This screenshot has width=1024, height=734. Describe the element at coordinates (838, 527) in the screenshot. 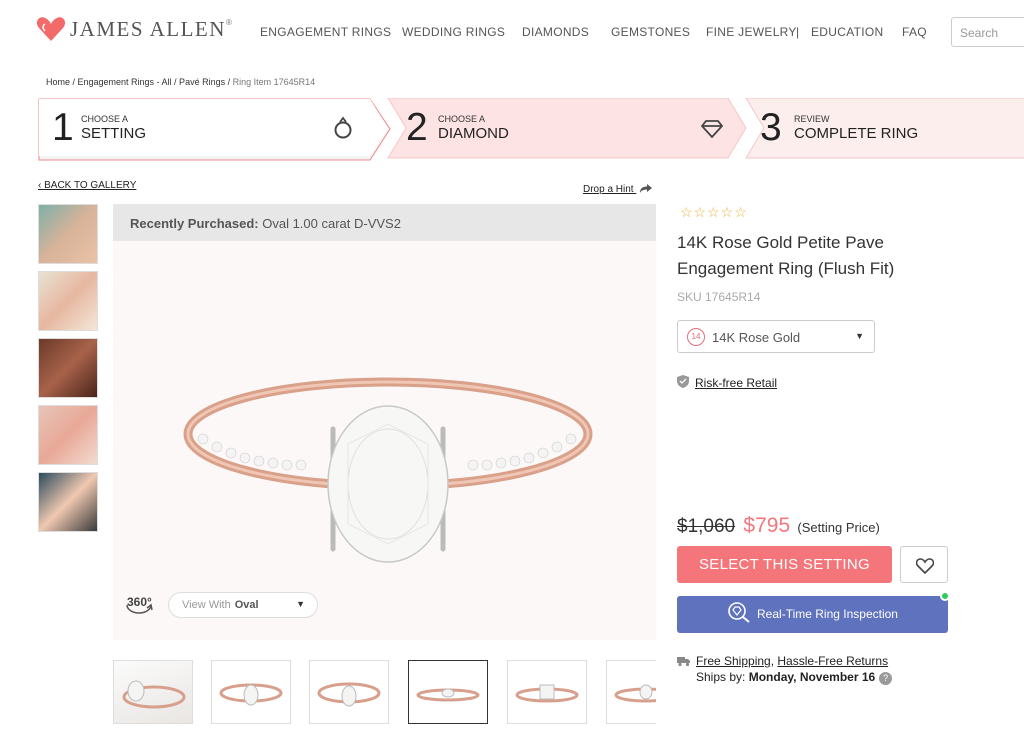

I see `price-note: (Setting Price)` at that location.